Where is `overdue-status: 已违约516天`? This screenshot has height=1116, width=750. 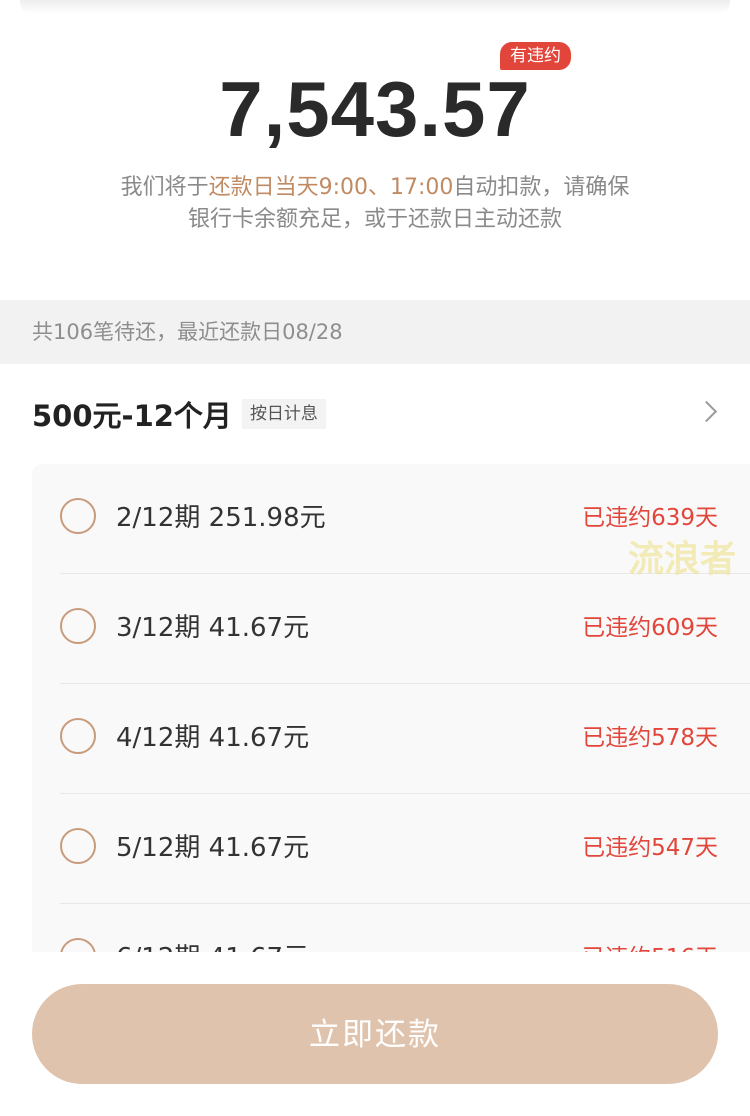
overdue-status: 已违约516天 is located at coordinates (650, 945).